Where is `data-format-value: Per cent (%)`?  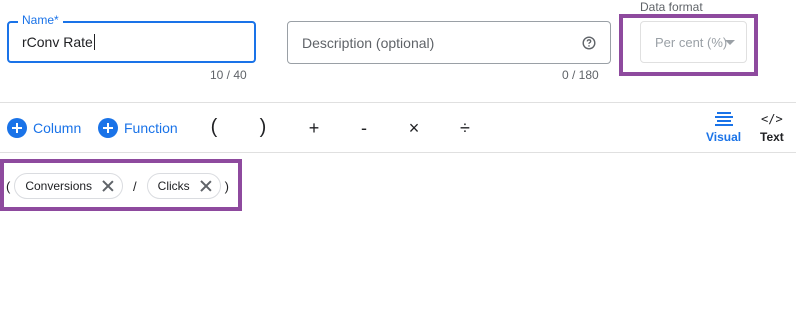 data-format-value: Per cent (%) is located at coordinates (691, 42).